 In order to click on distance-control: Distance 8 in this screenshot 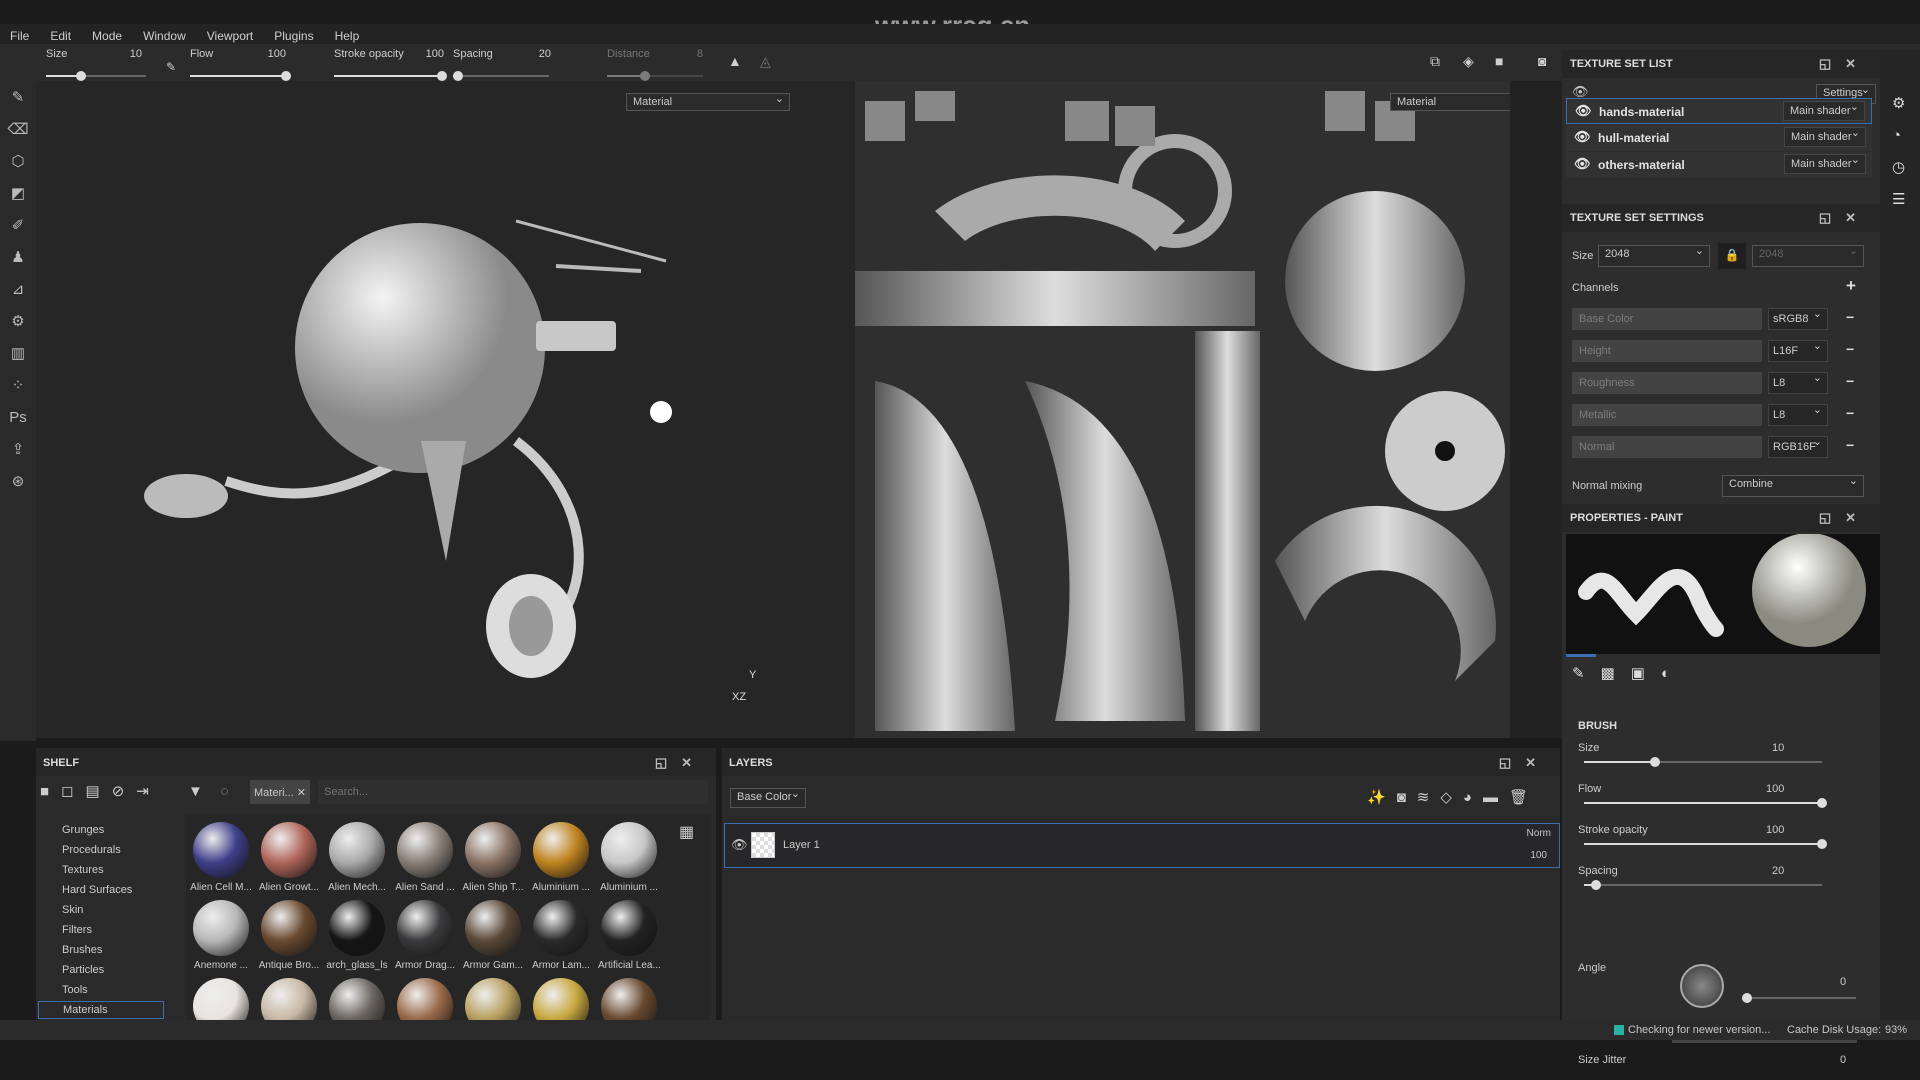, I will do `click(655, 64)`.